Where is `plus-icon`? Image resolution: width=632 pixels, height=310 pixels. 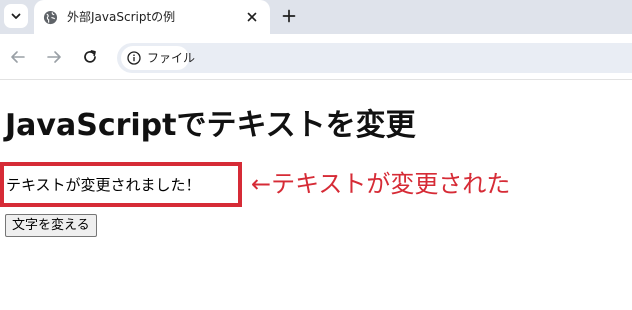 plus-icon is located at coordinates (289, 16).